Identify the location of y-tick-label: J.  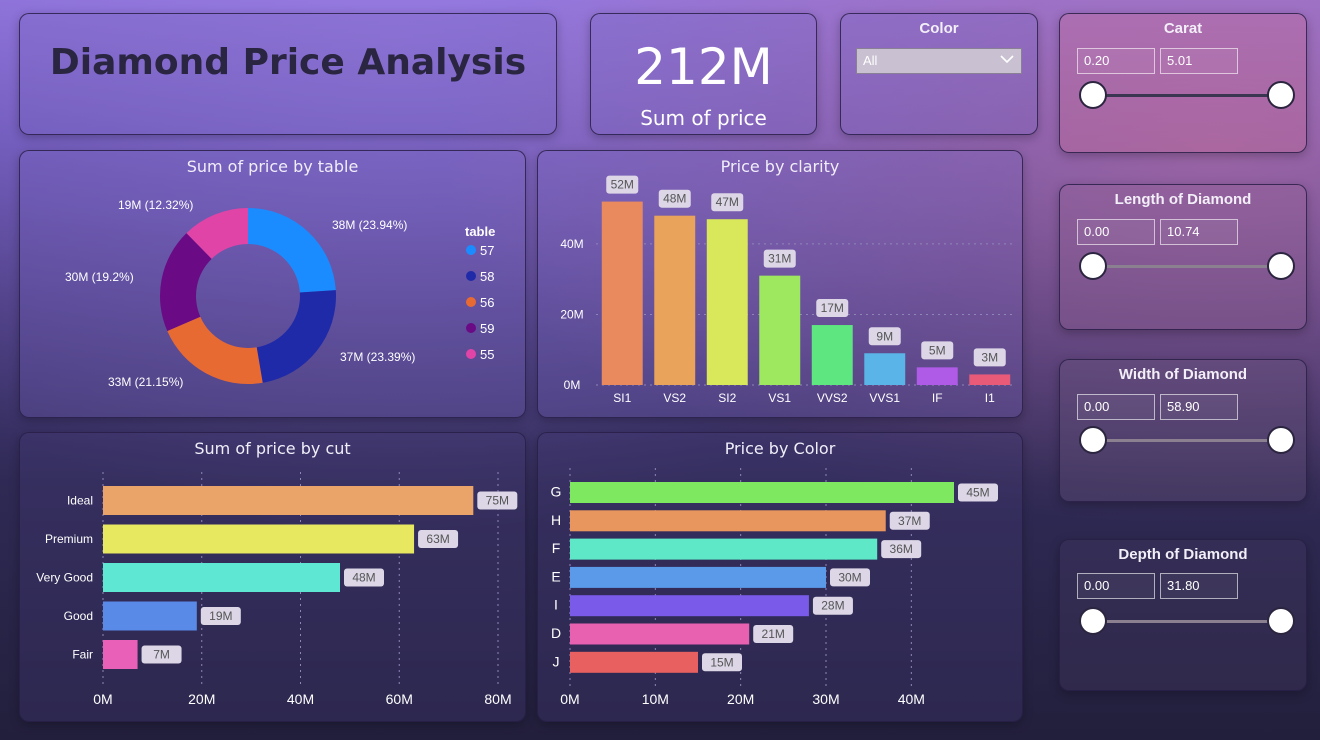
(556, 661).